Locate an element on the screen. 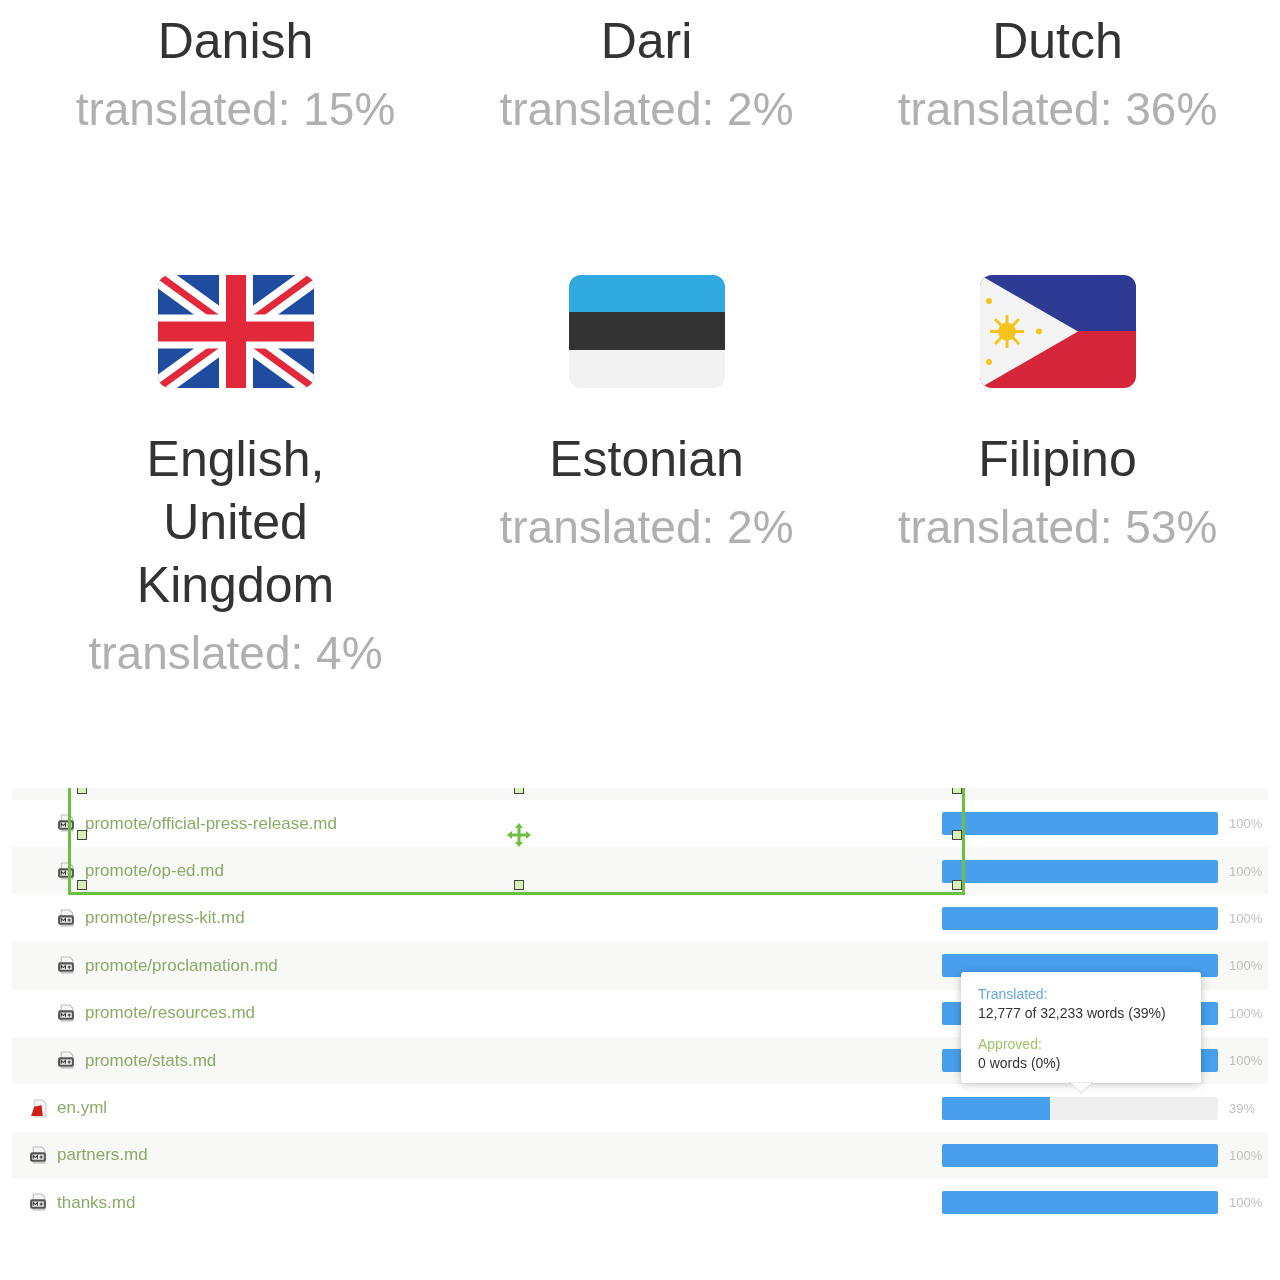 This screenshot has height=1280, width=1280. translation-status: translated: 15% is located at coordinates (235, 109).